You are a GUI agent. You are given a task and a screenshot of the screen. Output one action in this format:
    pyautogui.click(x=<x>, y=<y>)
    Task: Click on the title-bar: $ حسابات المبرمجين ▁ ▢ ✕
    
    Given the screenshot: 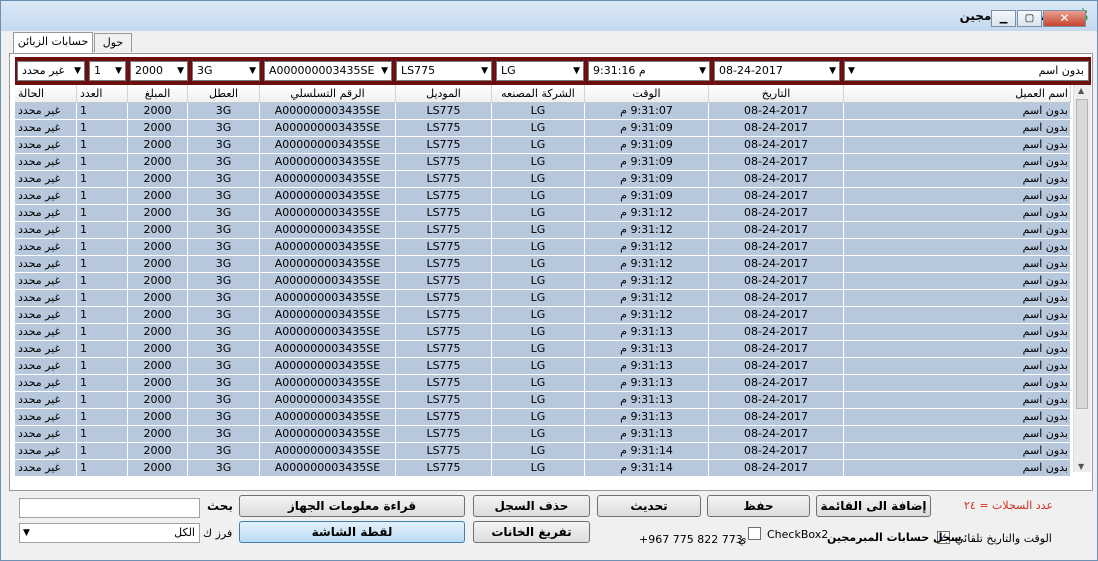 What is the action you would take?
    pyautogui.click(x=549, y=16)
    